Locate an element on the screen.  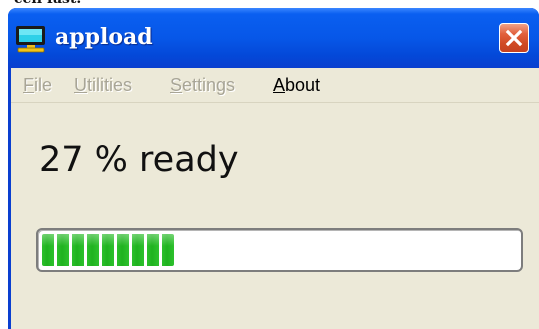
status-text: 27 % ready is located at coordinates (139, 160).